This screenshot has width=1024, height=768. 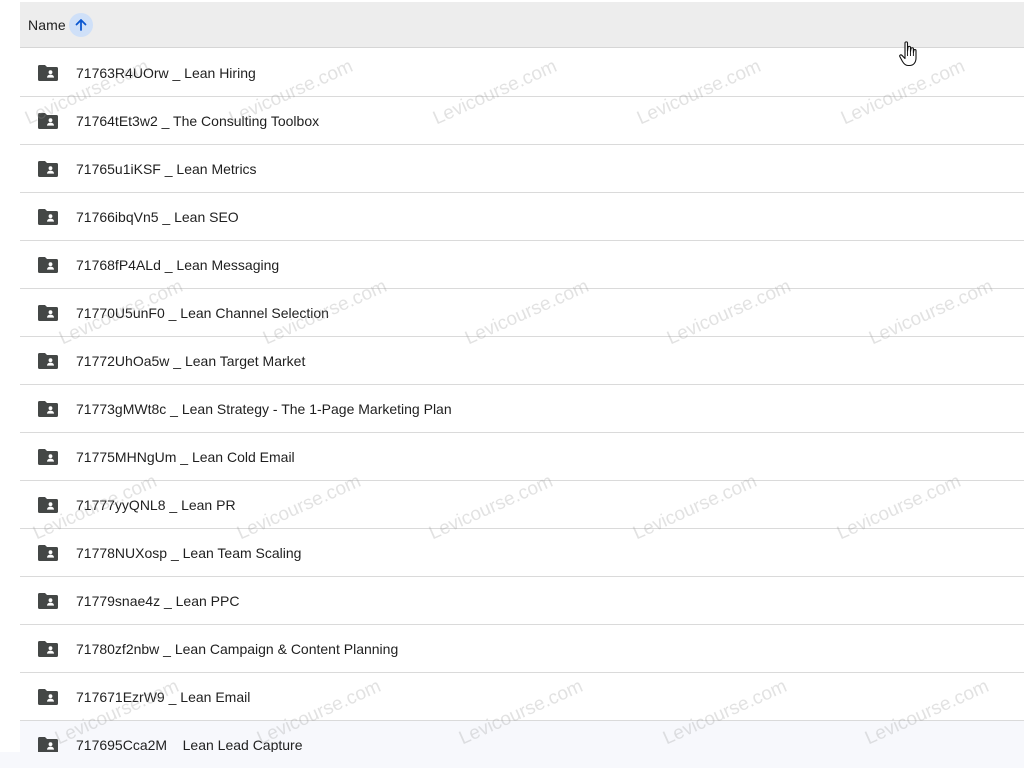 What do you see at coordinates (522, 697) in the screenshot?
I see `folder-row: 717671EzrW9 _ Lean Email` at bounding box center [522, 697].